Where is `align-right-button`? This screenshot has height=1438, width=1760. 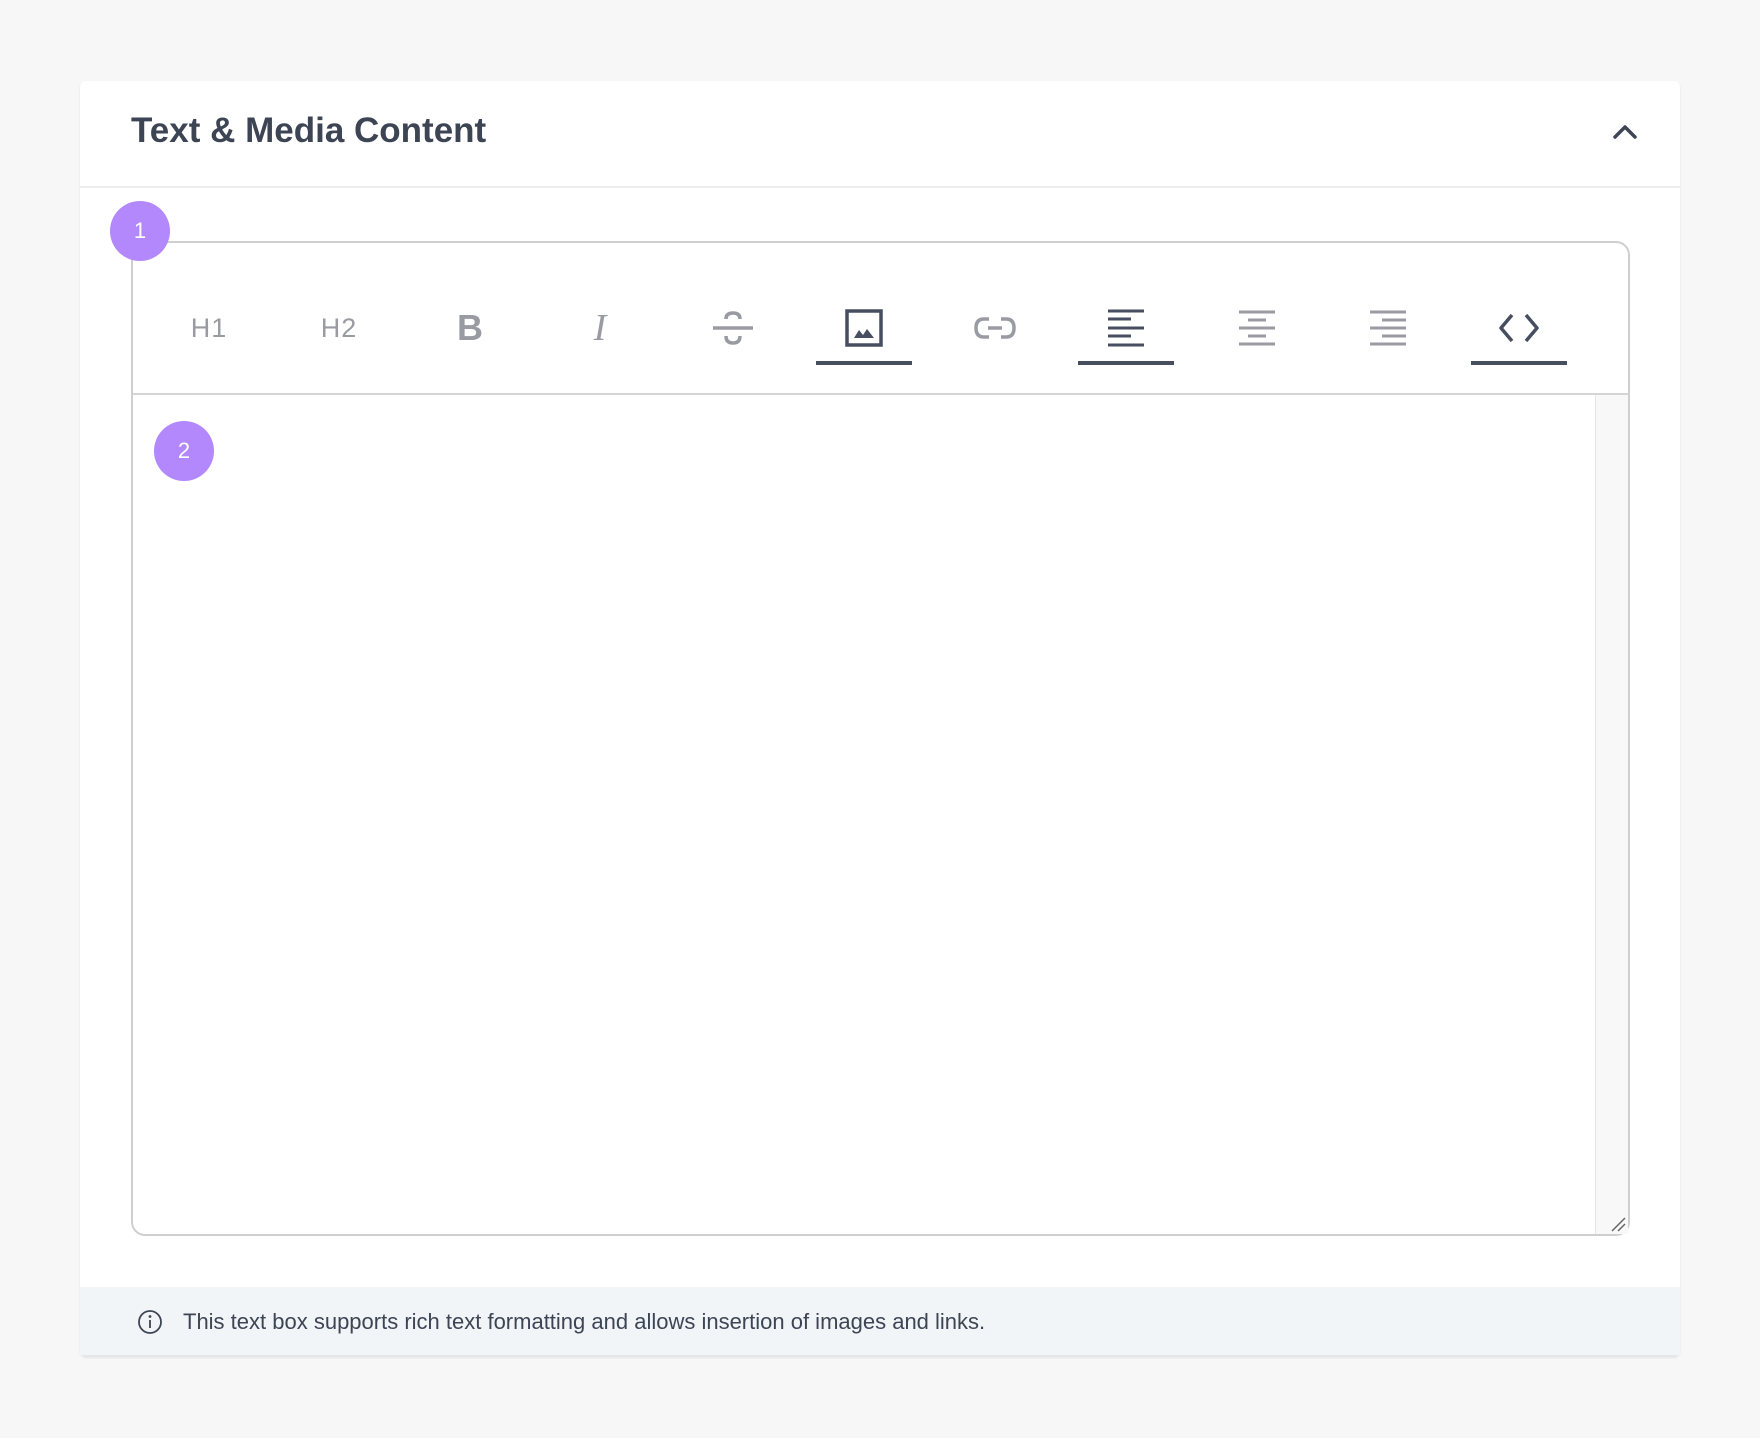 align-right-button is located at coordinates (1388, 328).